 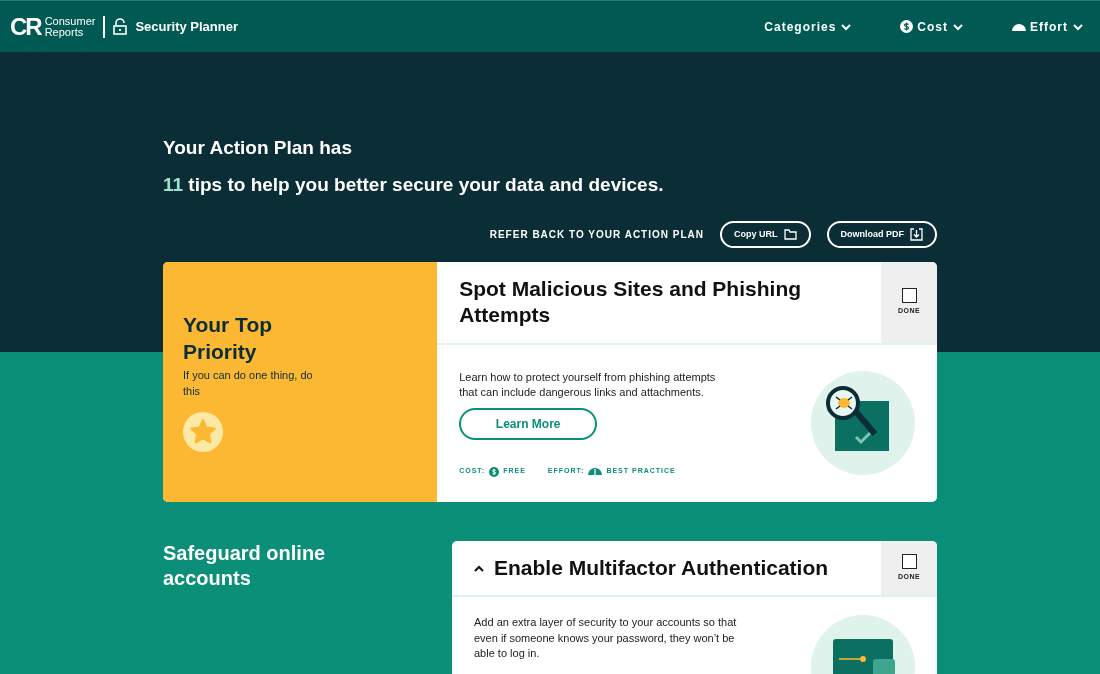 What do you see at coordinates (1048, 26) in the screenshot?
I see `menu-button: Effort` at bounding box center [1048, 26].